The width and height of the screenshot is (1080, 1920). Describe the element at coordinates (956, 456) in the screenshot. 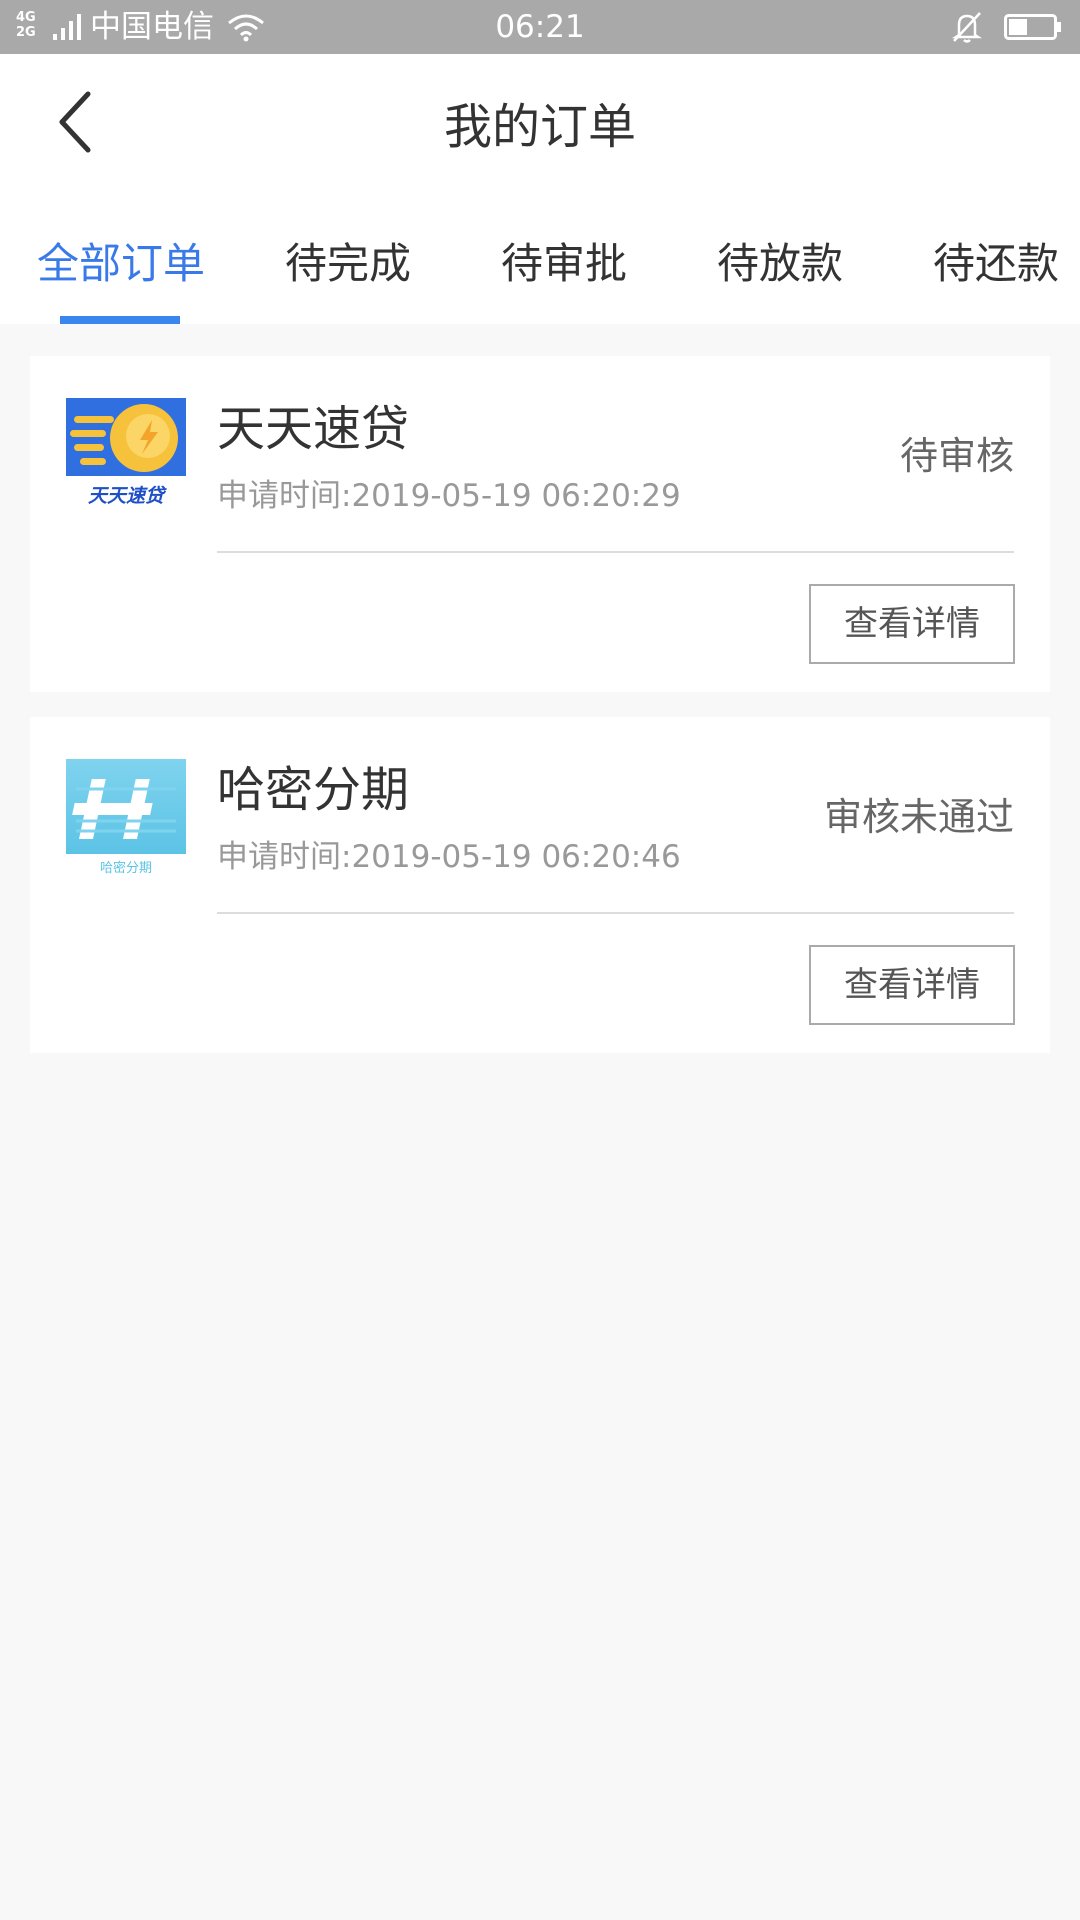

I see `order-status: 待审核` at that location.